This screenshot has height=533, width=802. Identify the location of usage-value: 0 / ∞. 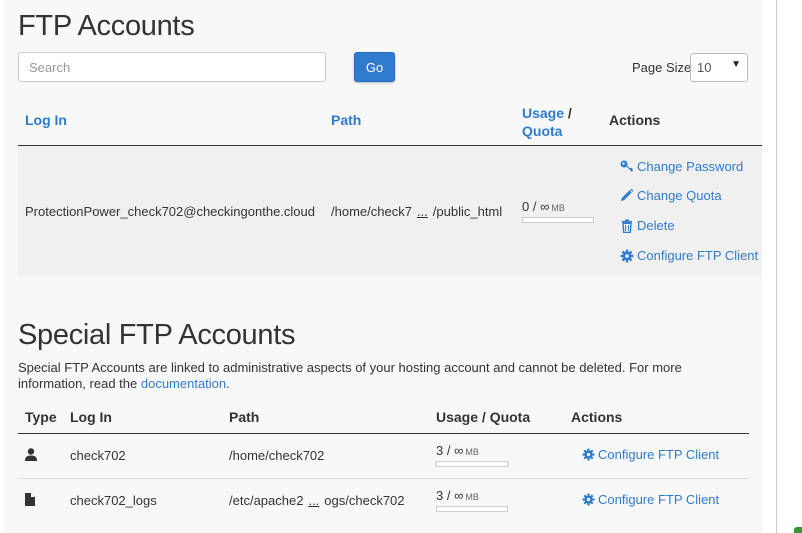
(536, 206).